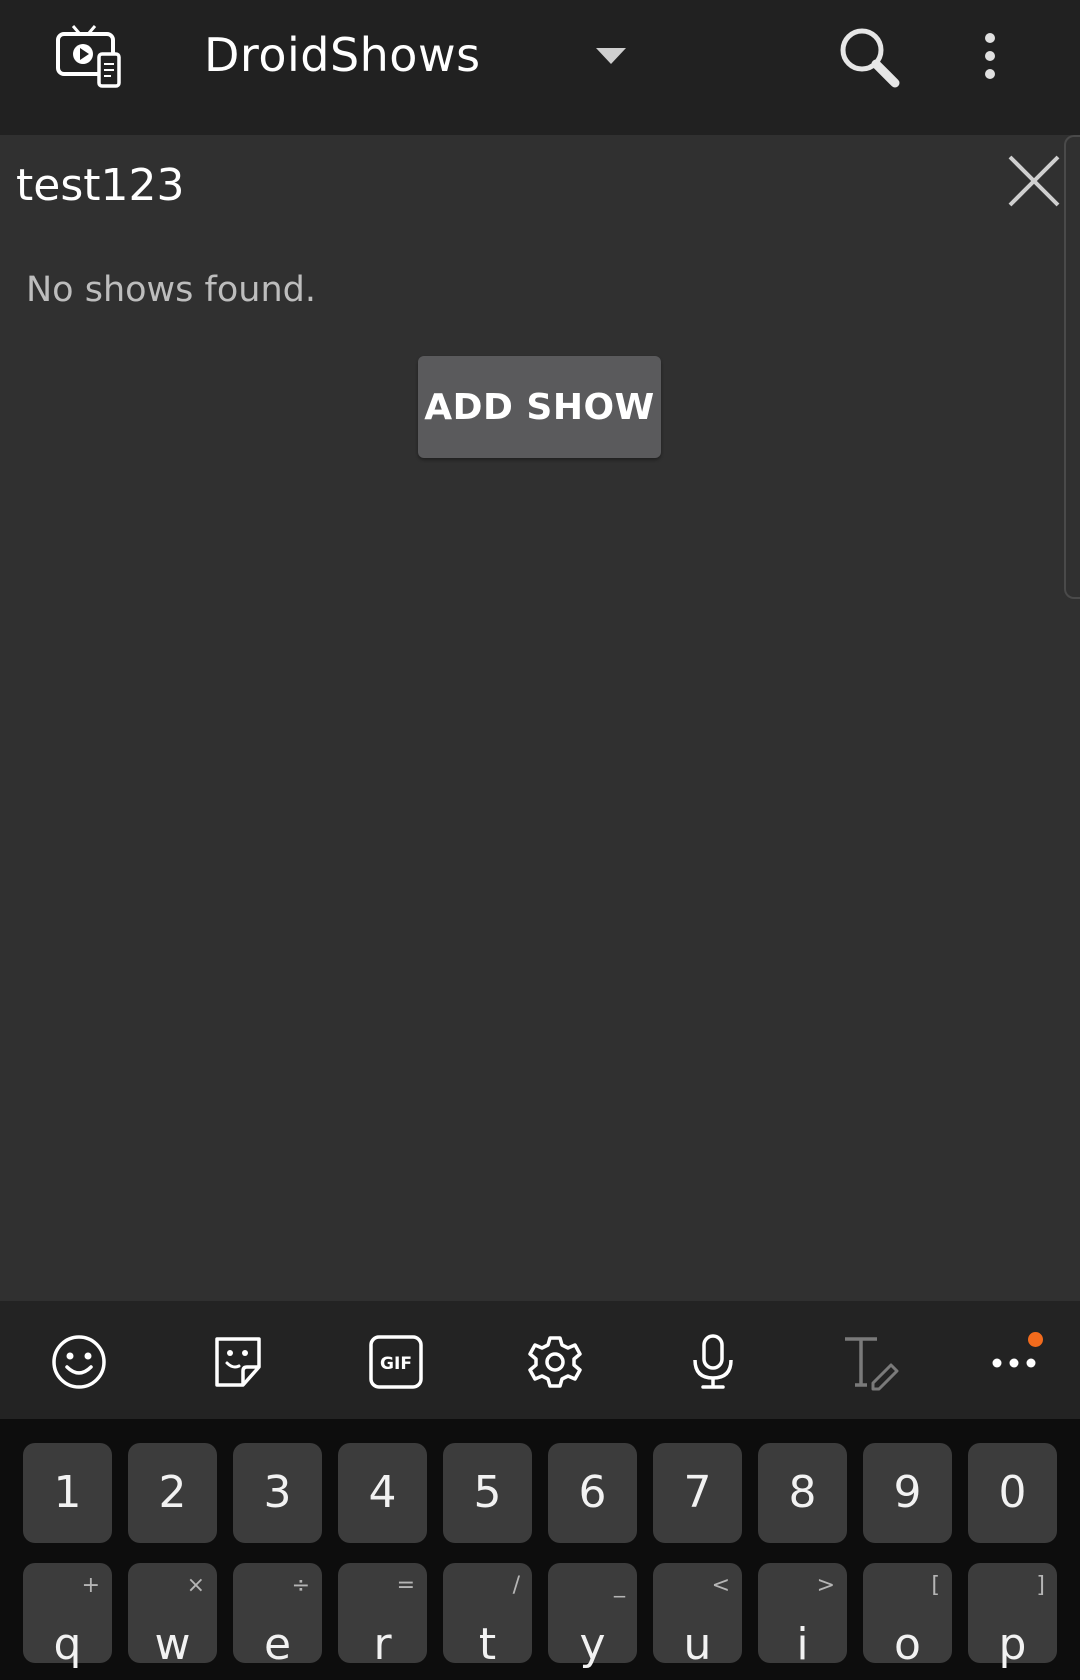  Describe the element at coordinates (171, 290) in the screenshot. I see `empty-message: No shows found.` at that location.